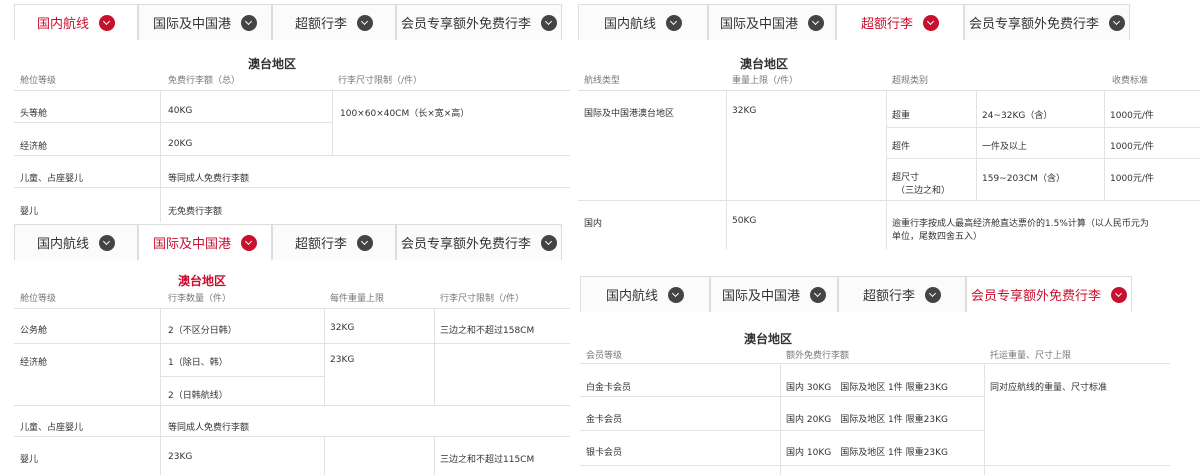  What do you see at coordinates (923, 191) in the screenshot?
I see `table-cell: （三边之和）` at bounding box center [923, 191].